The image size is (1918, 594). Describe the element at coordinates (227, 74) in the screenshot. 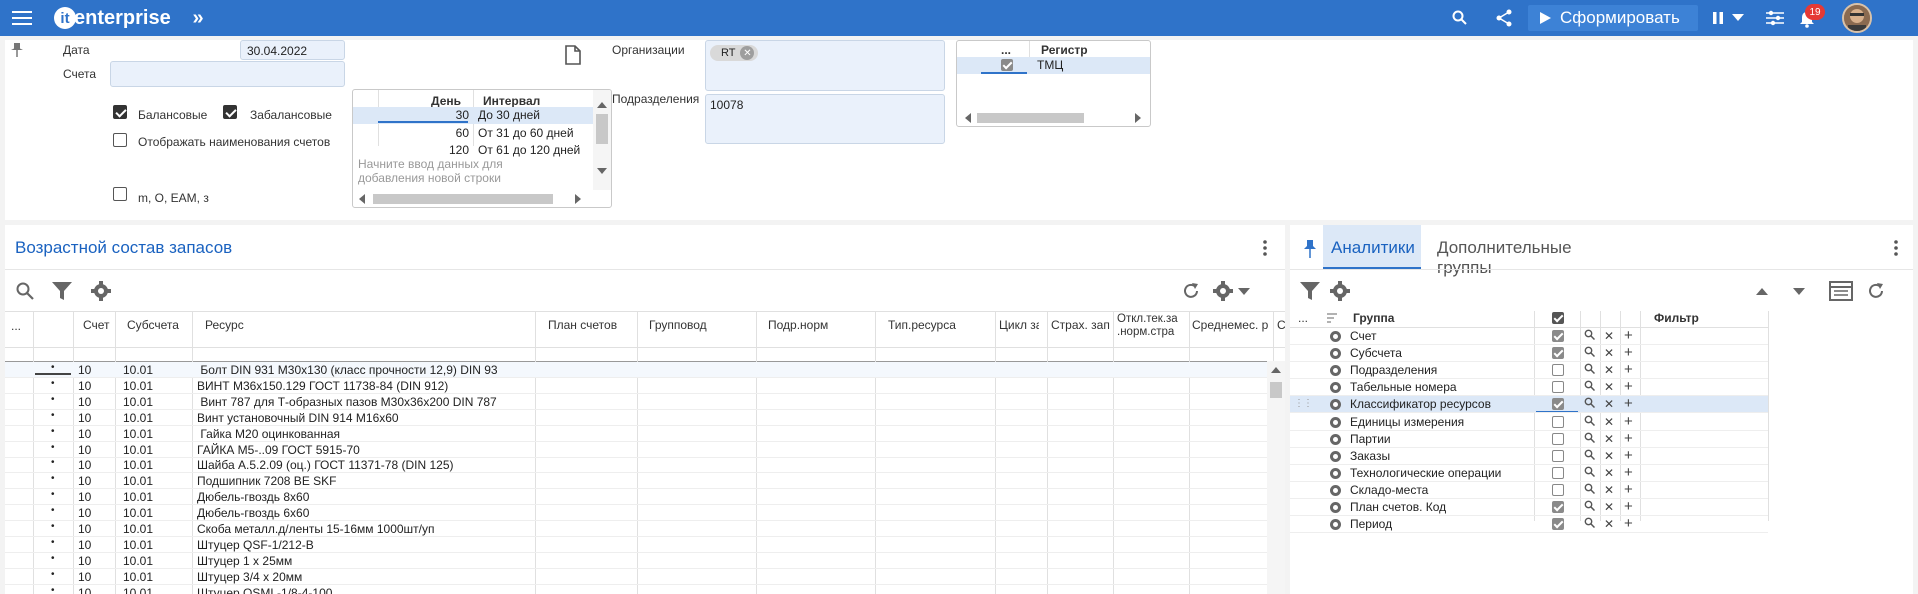

I see `accounts-field` at that location.